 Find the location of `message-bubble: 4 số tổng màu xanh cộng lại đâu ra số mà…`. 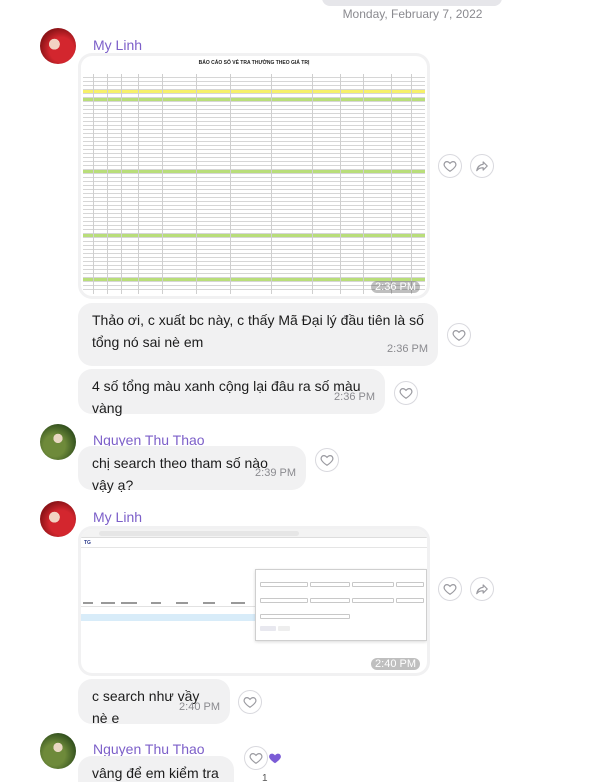

message-bubble: 4 số tổng màu xanh cộng lại đâu ra số mà… is located at coordinates (231, 392).